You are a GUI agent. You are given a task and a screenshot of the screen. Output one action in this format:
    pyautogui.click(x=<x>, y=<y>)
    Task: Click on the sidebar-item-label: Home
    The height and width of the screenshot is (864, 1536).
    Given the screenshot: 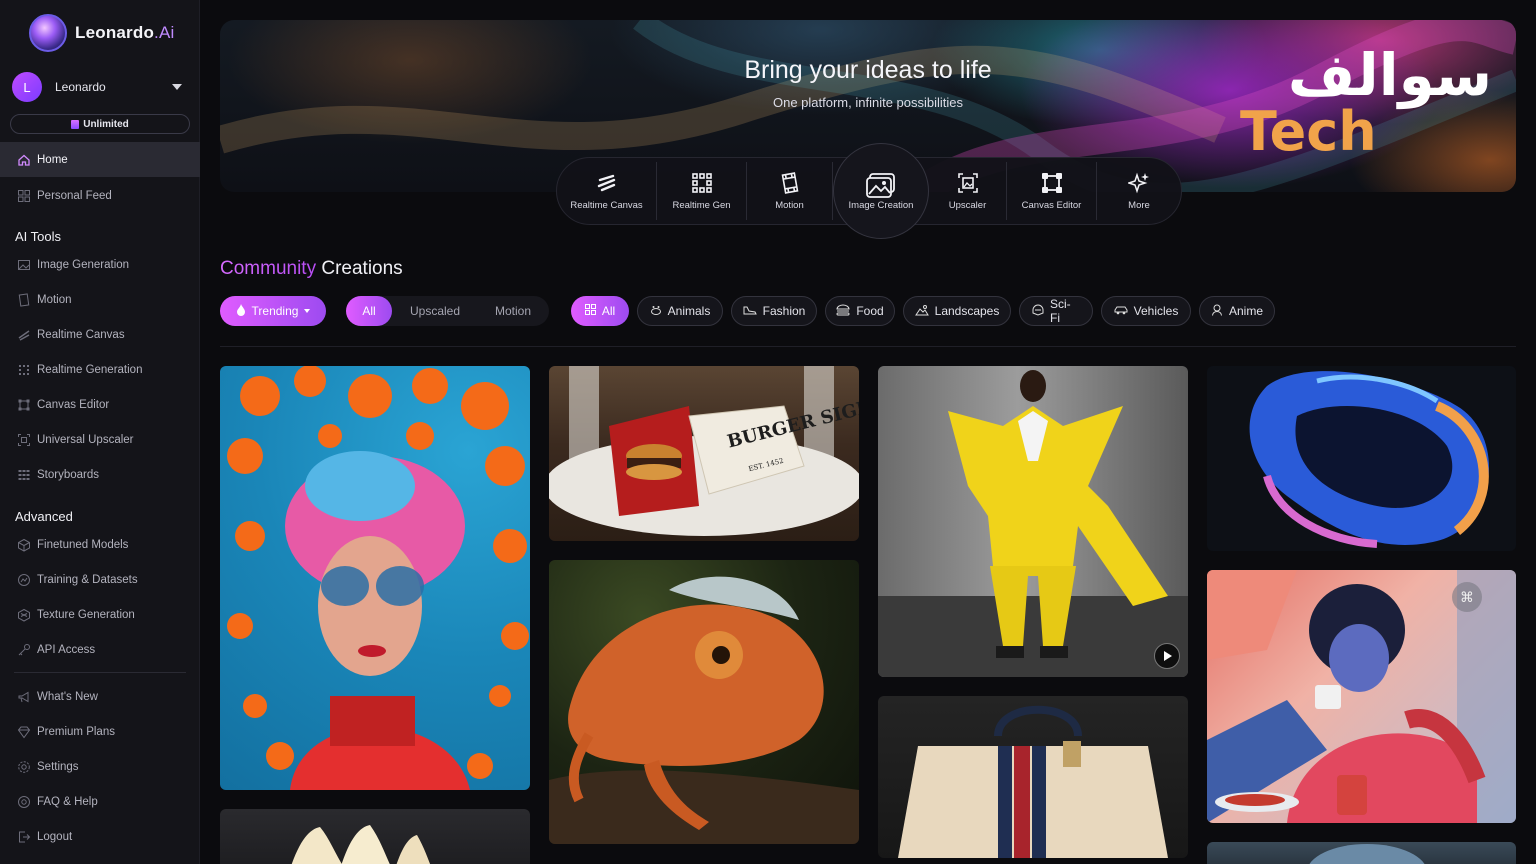 What is the action you would take?
    pyautogui.click(x=52, y=159)
    